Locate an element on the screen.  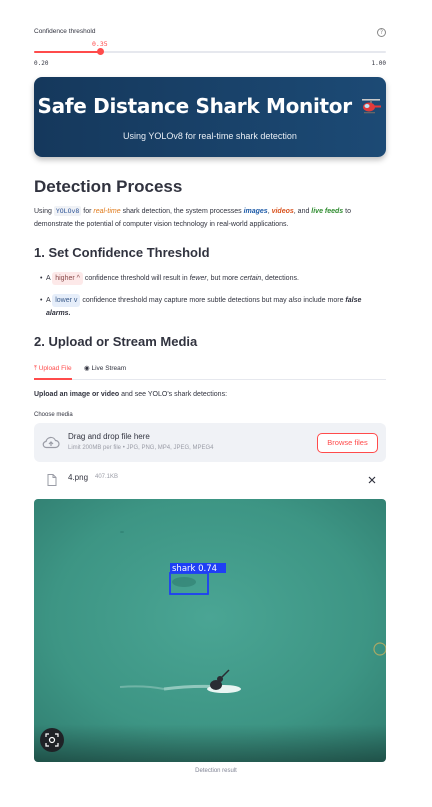
tab-label: Live Stream is located at coordinates (109, 368).